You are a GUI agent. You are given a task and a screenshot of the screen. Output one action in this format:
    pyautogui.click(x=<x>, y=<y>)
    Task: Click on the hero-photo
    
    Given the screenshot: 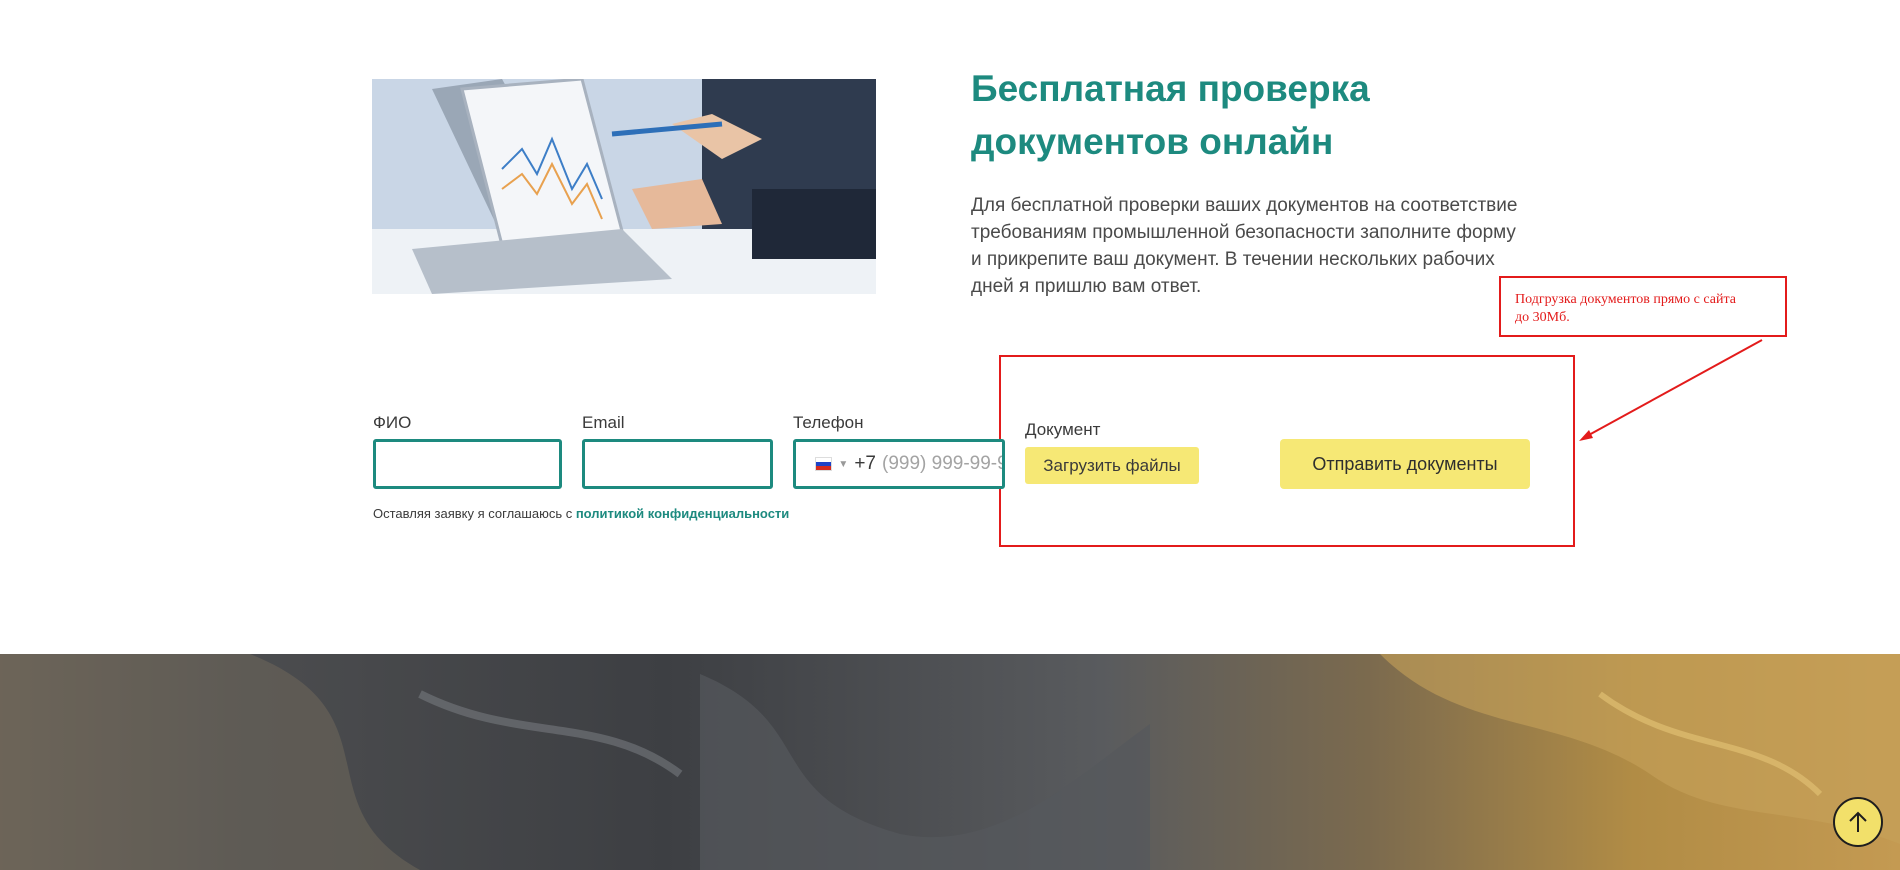 What is the action you would take?
    pyautogui.click(x=624, y=186)
    